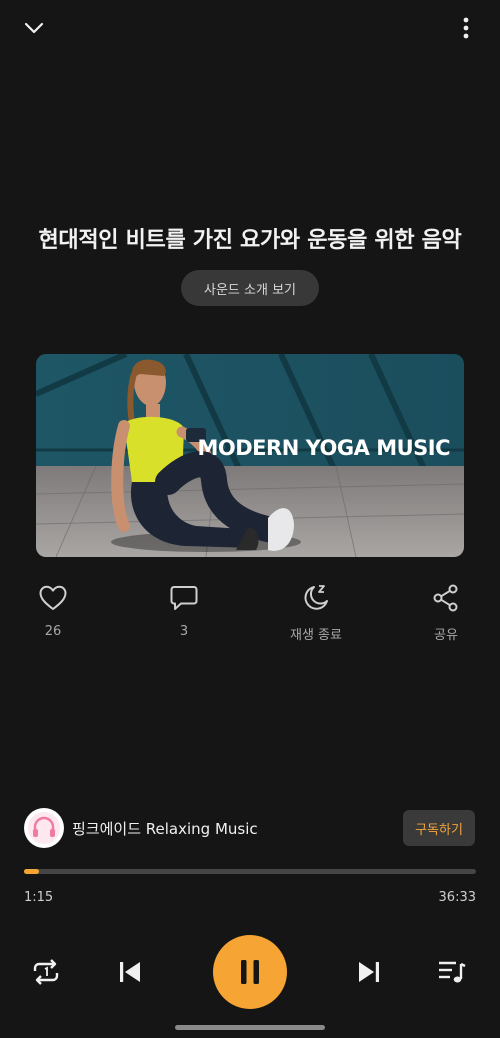 Image resolution: width=500 pixels, height=1038 pixels. I want to click on home-indicator, so click(250, 1027).